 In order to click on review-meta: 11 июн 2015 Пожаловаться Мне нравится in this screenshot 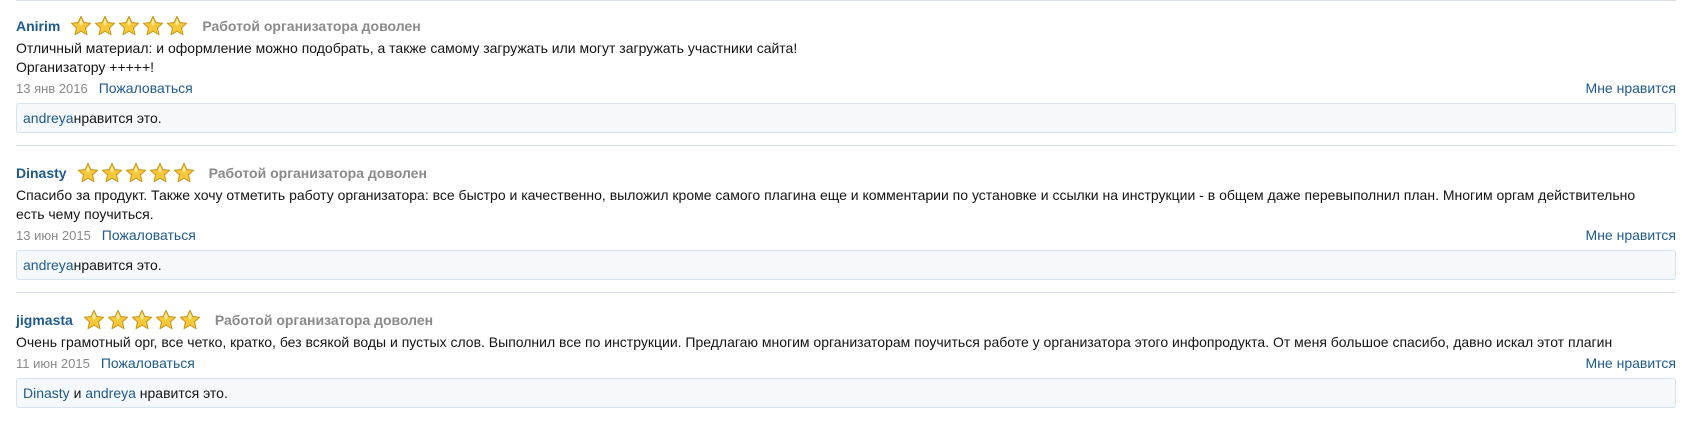, I will do `click(846, 363)`.